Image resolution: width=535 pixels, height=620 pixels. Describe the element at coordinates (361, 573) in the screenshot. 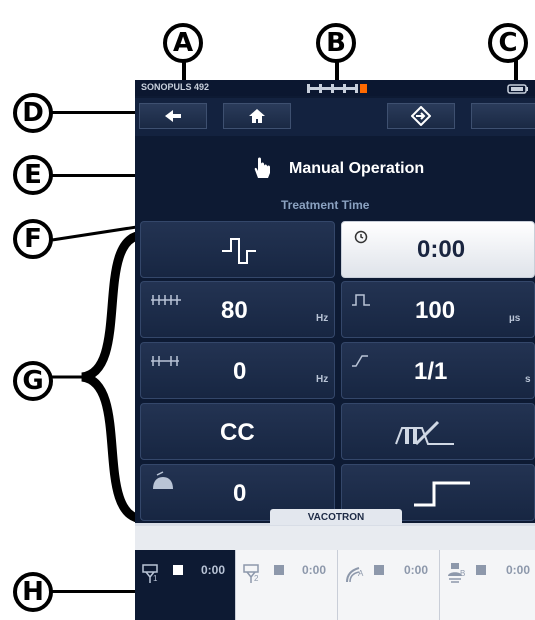

I see `channel-a-letter: A` at that location.